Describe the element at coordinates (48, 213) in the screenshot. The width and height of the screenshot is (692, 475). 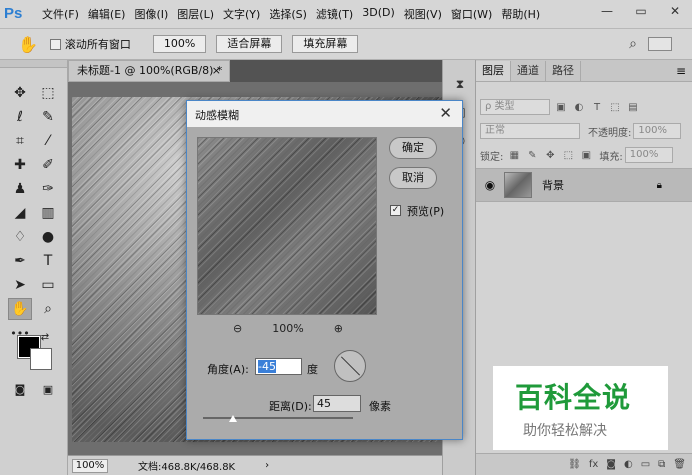
I see `gradient-tool-icon: ▥` at that location.